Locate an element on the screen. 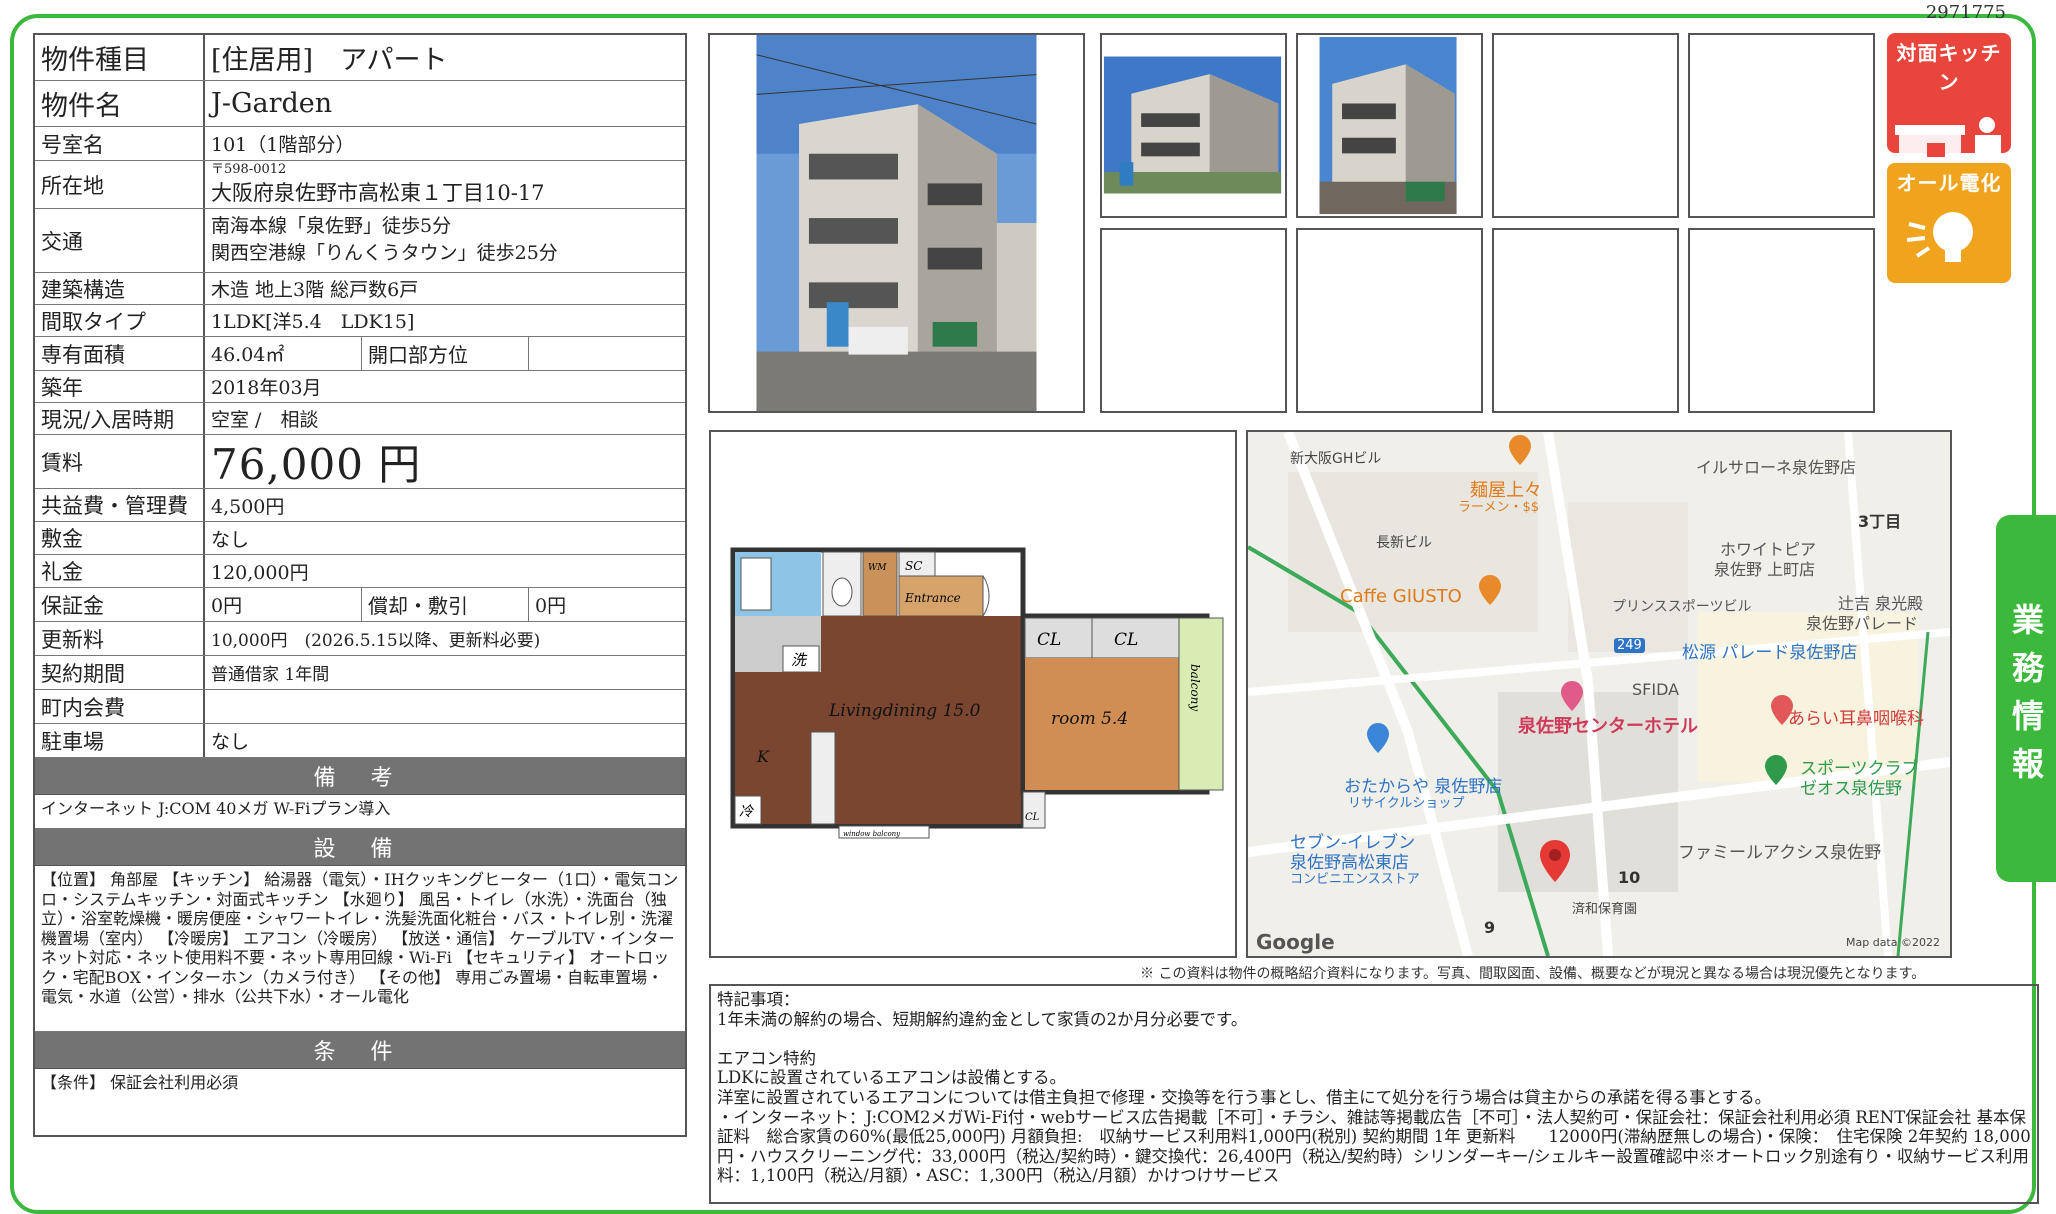 The width and height of the screenshot is (2056, 1214). label-community: 町内会費 is located at coordinates (120, 706).